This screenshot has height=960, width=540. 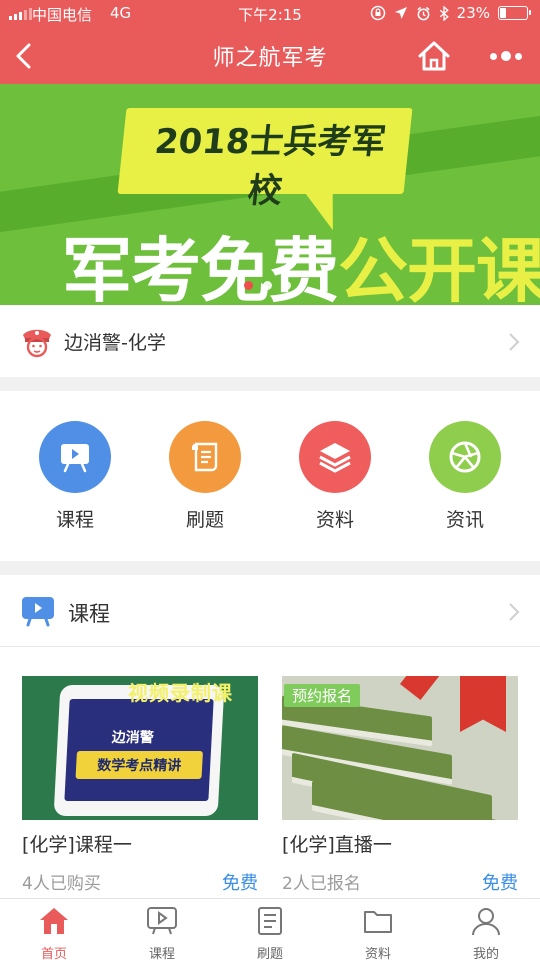 I want to click on grid-label: 资料, so click(x=334, y=520).